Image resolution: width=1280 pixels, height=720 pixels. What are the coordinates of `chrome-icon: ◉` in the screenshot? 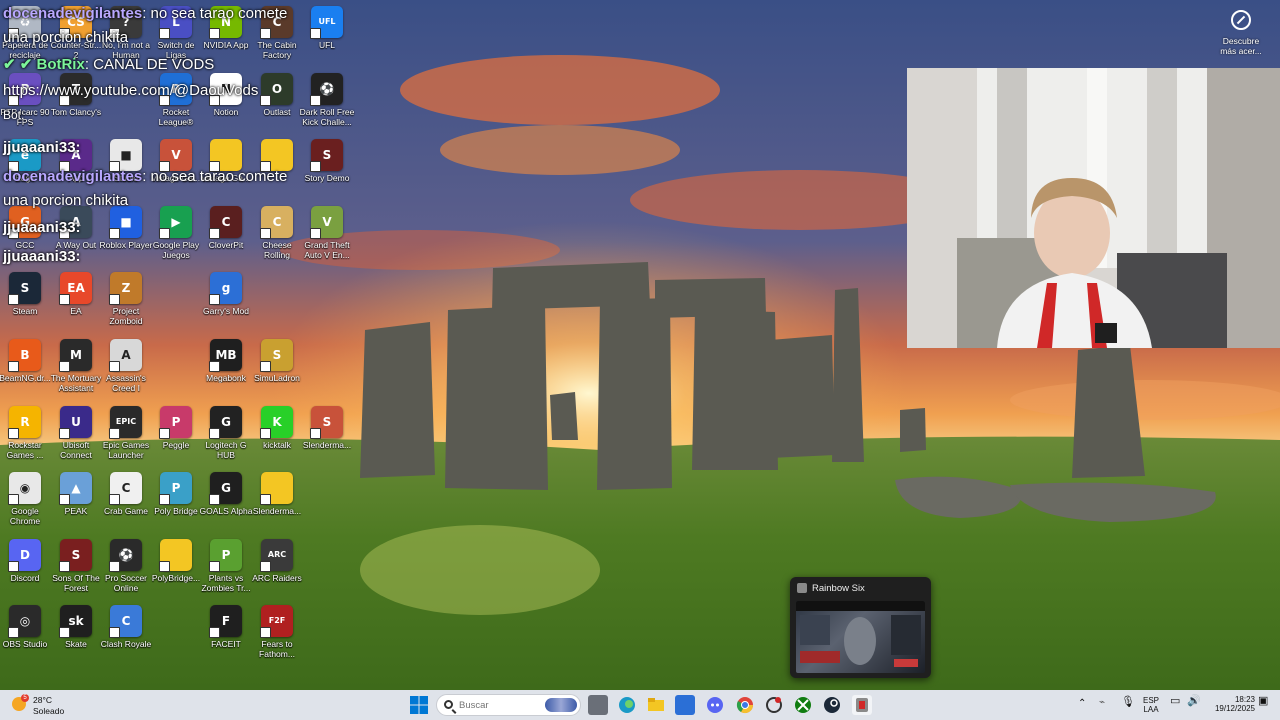 It's located at (24, 489).